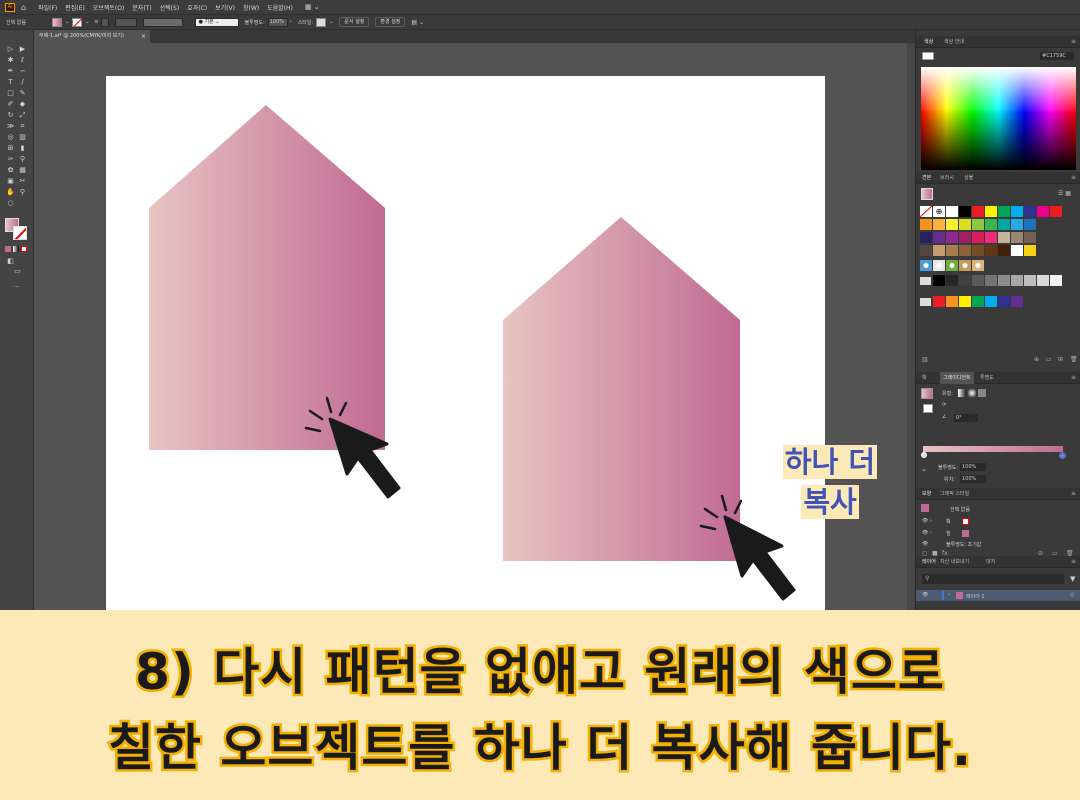 This screenshot has height=800, width=1080. I want to click on gradient-stop-start, so click(924, 455).